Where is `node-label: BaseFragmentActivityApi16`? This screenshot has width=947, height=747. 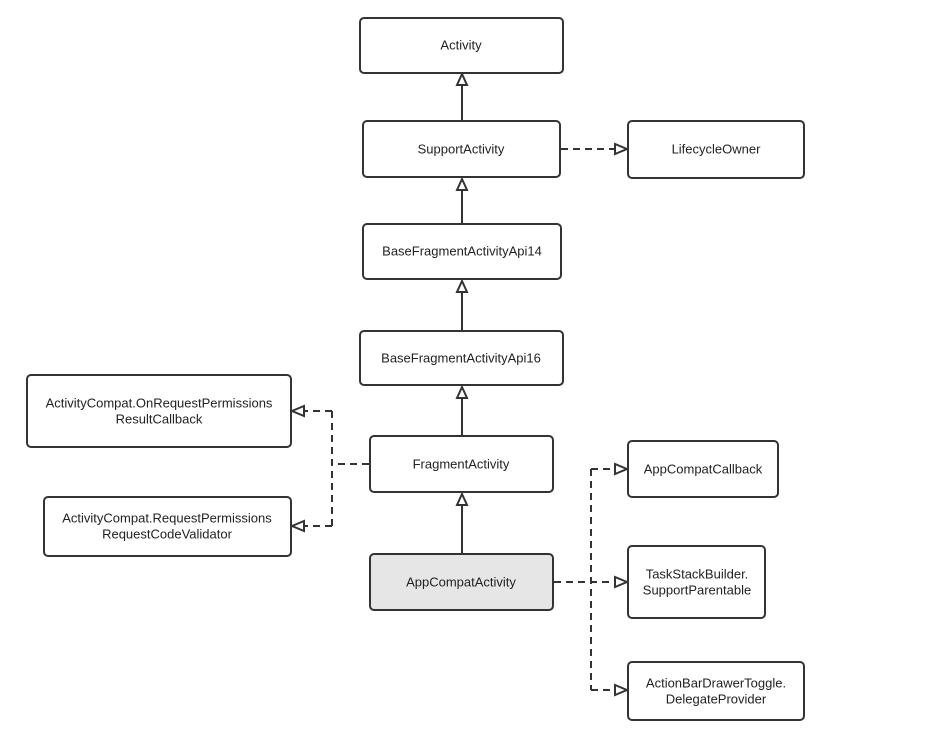
node-label: BaseFragmentActivityApi16 is located at coordinates (461, 357).